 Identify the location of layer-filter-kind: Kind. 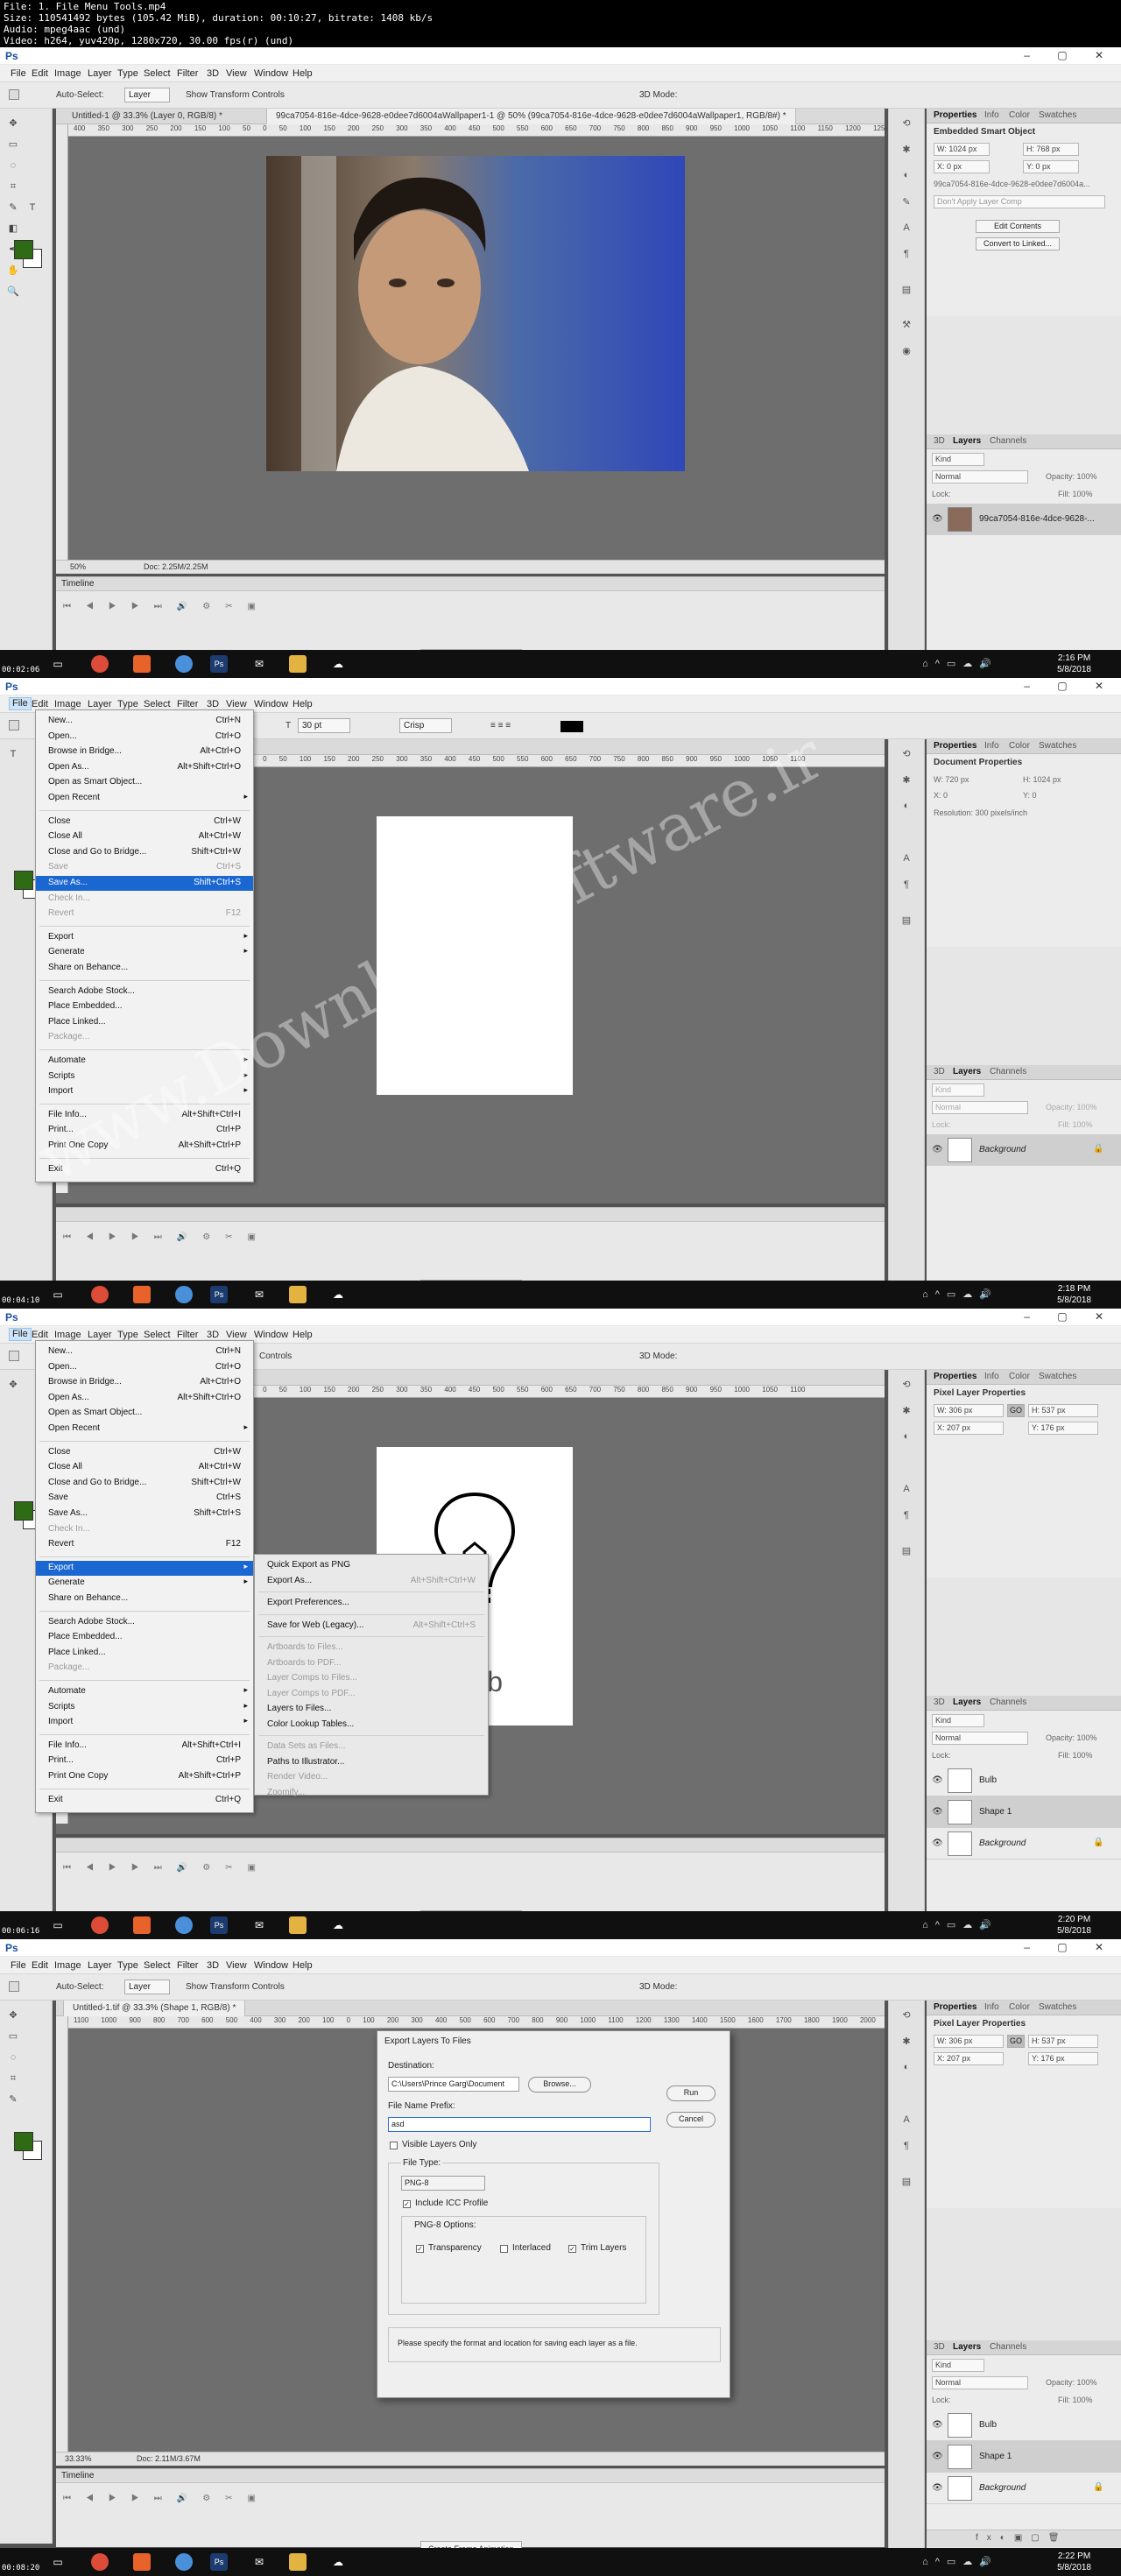
(958, 1090).